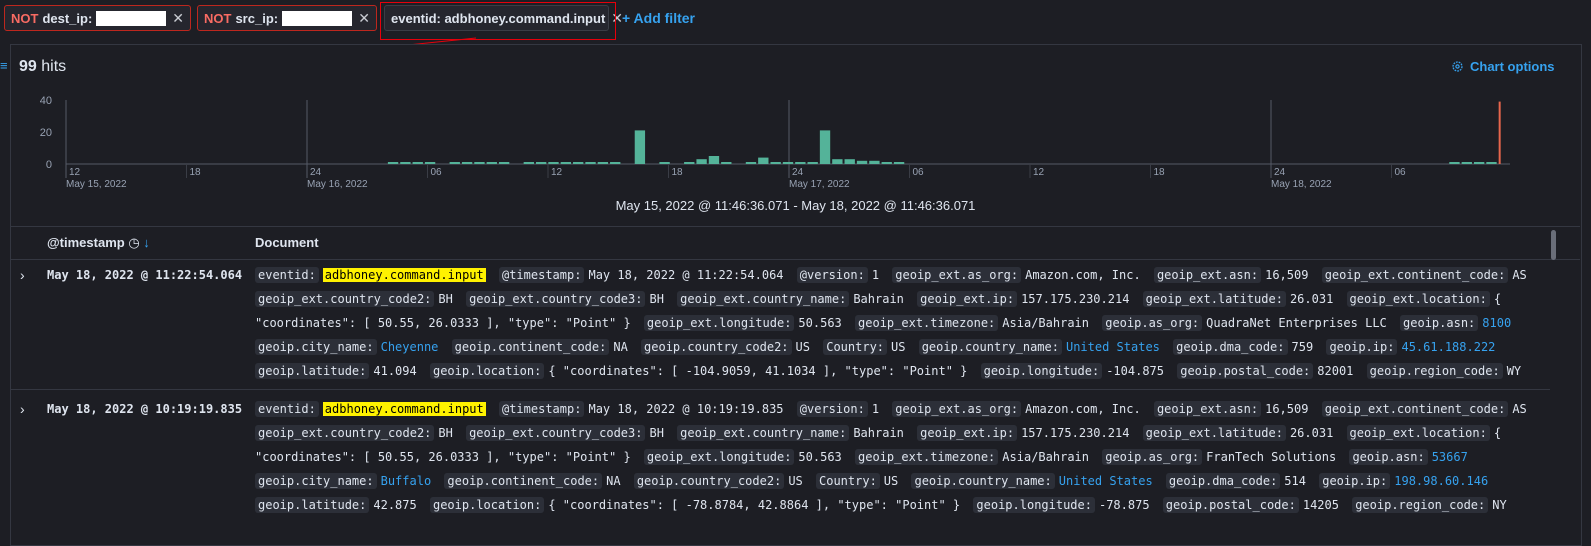  What do you see at coordinates (98, 243) in the screenshot?
I see `column-header-timestamp: @timestamp ◷ ↓` at bounding box center [98, 243].